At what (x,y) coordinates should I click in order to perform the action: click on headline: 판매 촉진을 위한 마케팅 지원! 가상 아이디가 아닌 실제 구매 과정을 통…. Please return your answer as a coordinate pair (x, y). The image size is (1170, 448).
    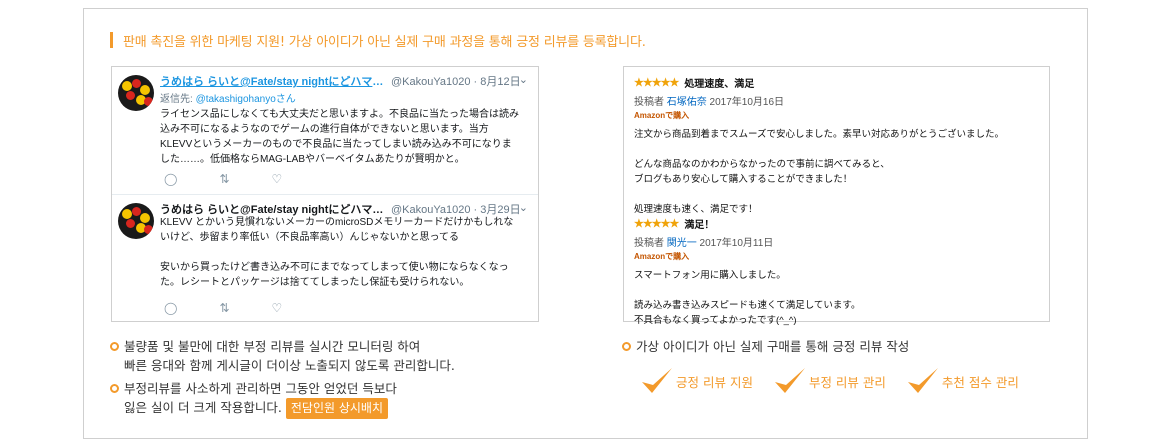
    Looking at the image, I should click on (378, 40).